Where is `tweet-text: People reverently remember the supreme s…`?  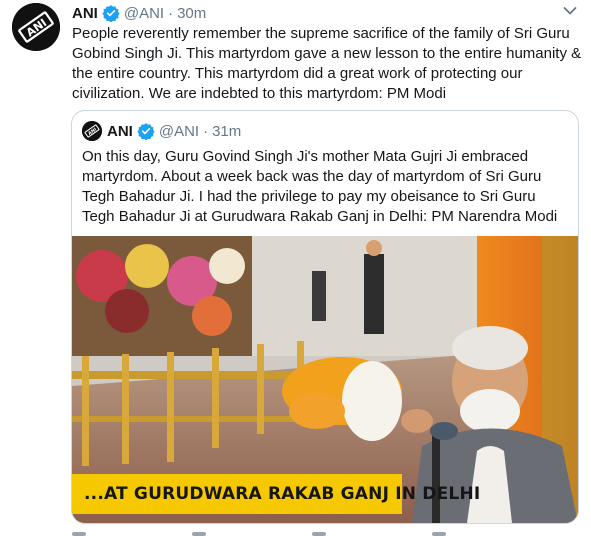 tweet-text: People reverently remember the supreme s… is located at coordinates (327, 63).